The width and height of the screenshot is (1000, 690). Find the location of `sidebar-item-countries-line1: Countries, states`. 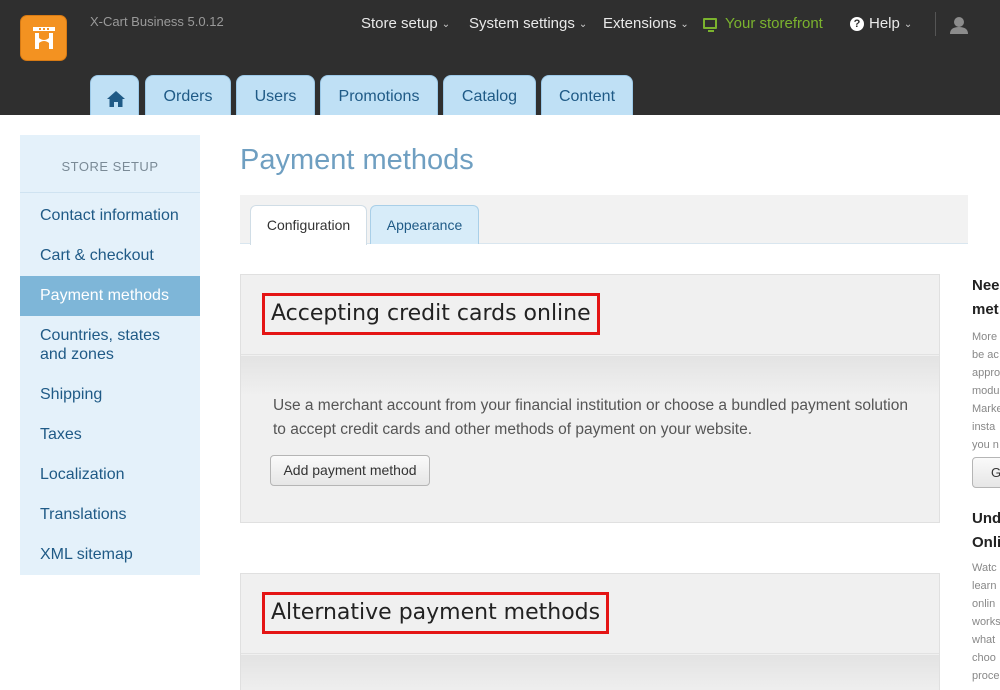

sidebar-item-countries-line1: Countries, states is located at coordinates (100, 335).